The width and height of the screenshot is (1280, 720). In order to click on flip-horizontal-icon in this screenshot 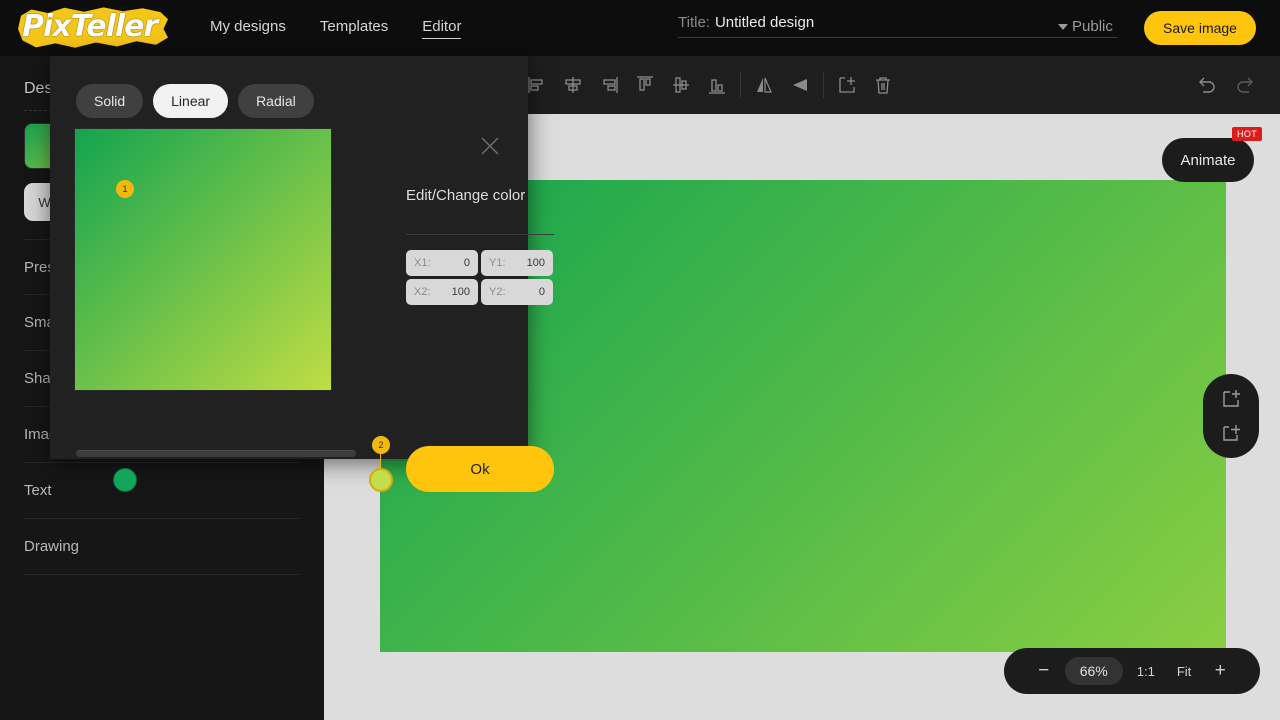, I will do `click(764, 85)`.